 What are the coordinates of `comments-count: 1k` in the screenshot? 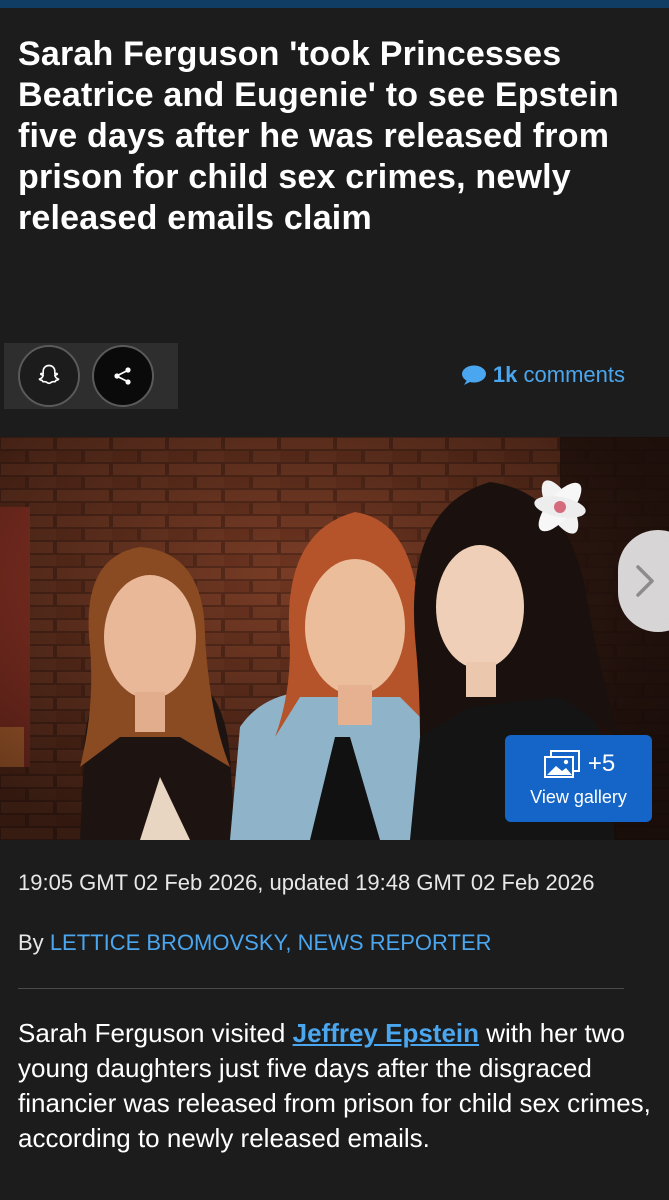 It's located at (505, 374).